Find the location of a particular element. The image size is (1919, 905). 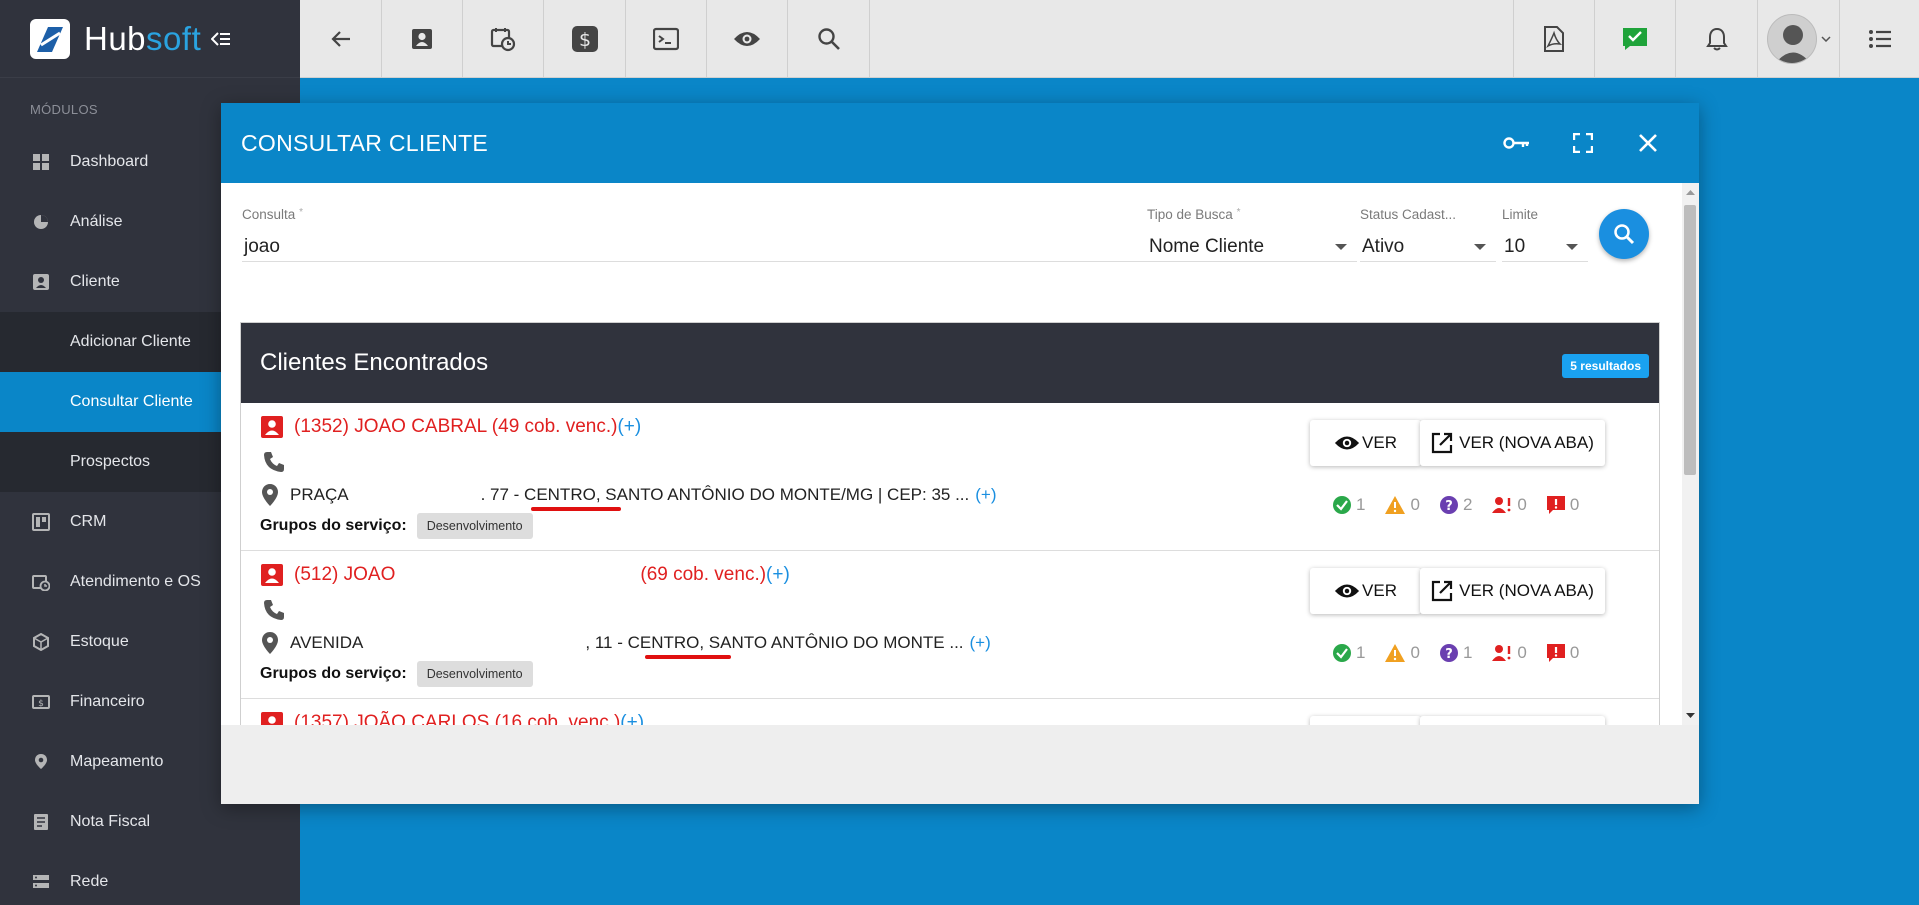

key-button is located at coordinates (1517, 143).